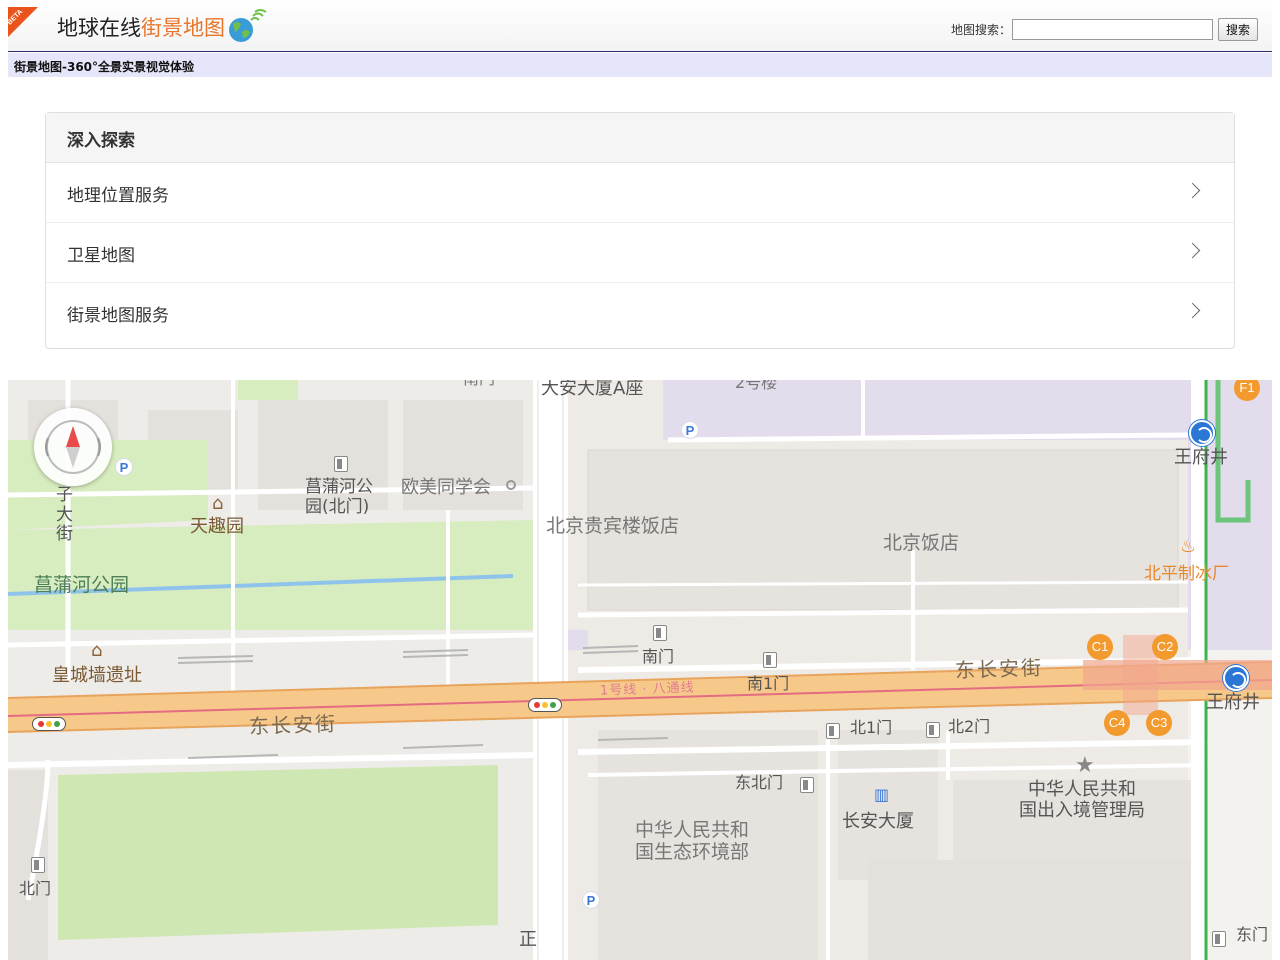  Describe the element at coordinates (446, 488) in the screenshot. I see `label-oumei: 欧美同学会` at that location.